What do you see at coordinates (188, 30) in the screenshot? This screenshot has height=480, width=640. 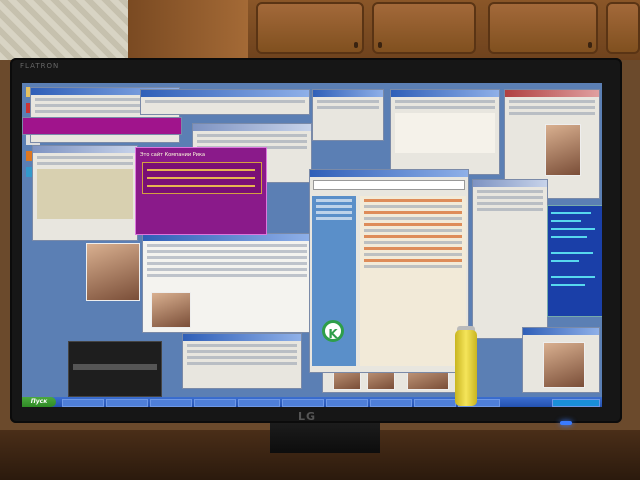 I see `cabinet-side` at bounding box center [188, 30].